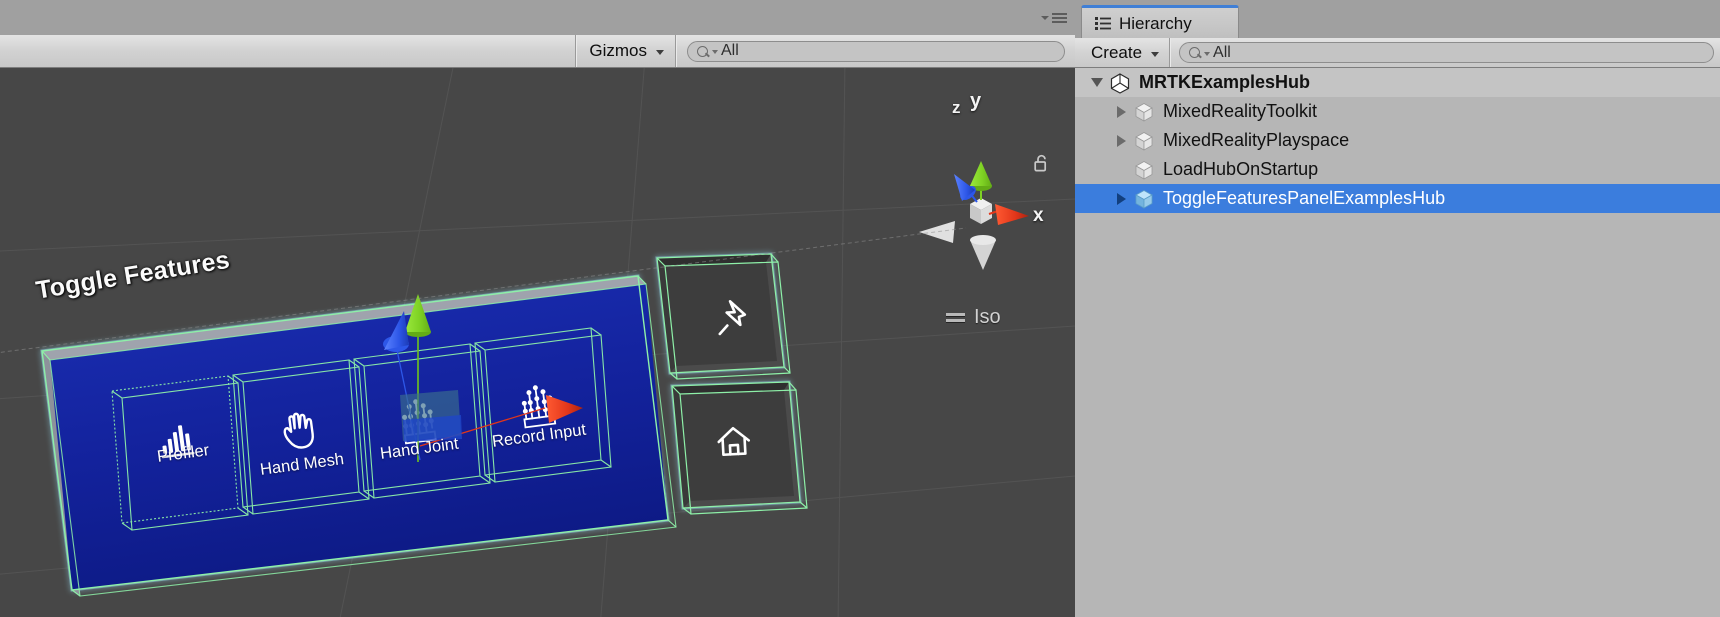  Describe the element at coordinates (1446, 52) in the screenshot. I see `hierarchy-search-input: All` at that location.